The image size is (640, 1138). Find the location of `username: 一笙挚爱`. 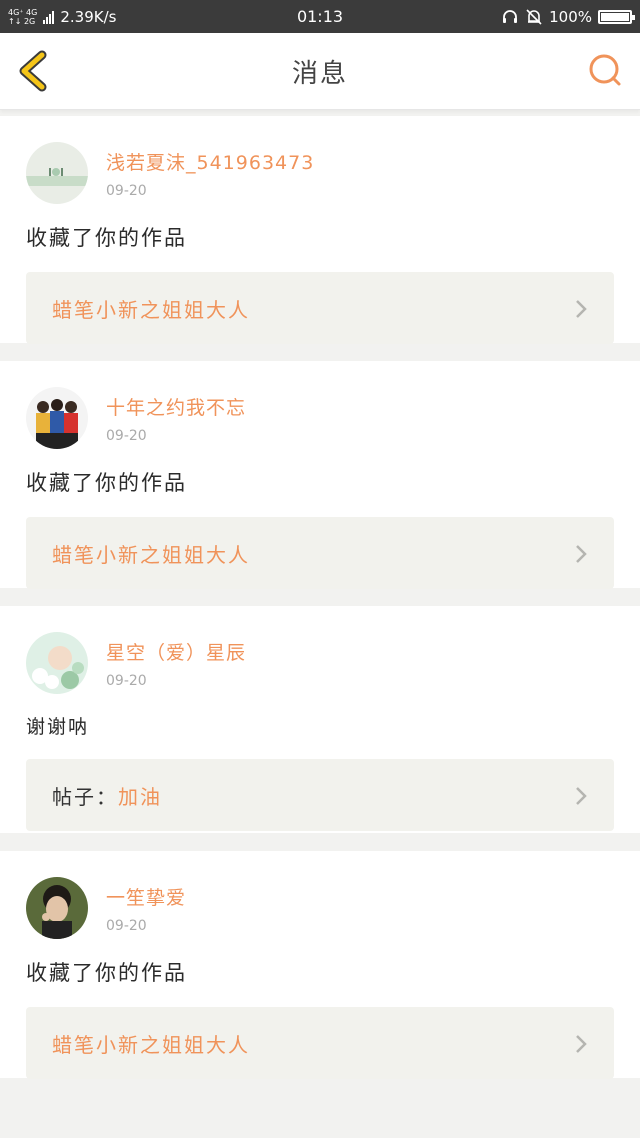

username: 一笙挚爱 is located at coordinates (146, 896).